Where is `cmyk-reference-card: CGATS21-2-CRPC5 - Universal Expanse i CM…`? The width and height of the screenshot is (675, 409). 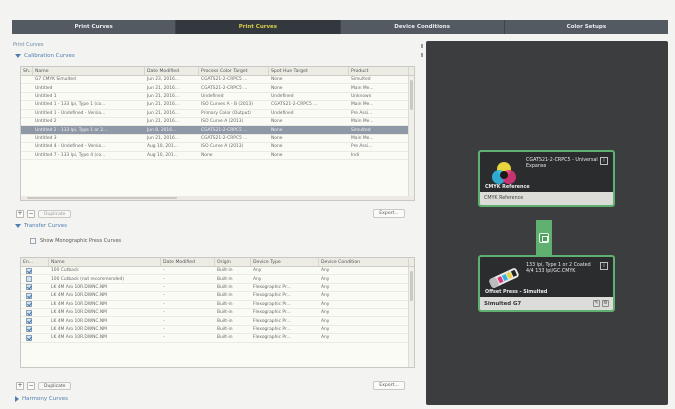 cmyk-reference-card: CGATS21-2-CRPC5 - Universal Expanse i CM… is located at coordinates (546, 178).